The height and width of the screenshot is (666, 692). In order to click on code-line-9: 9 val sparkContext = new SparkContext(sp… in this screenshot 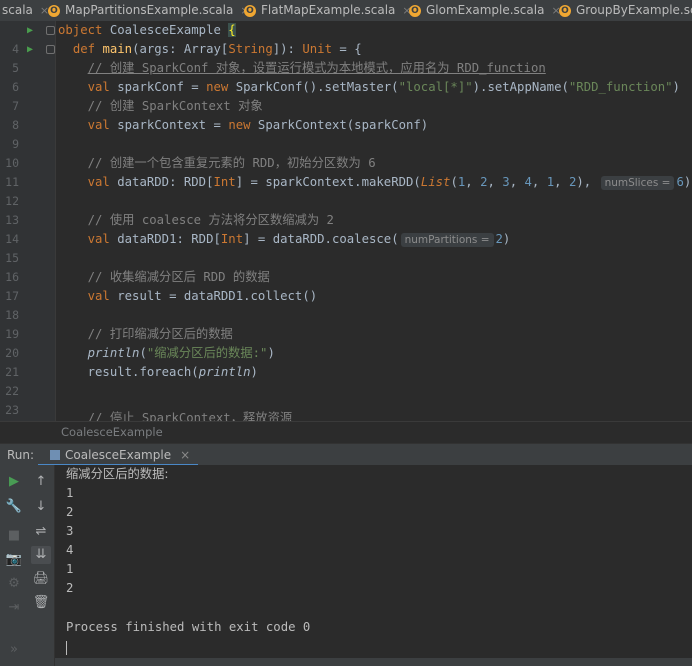, I will do `click(346, 133)`.